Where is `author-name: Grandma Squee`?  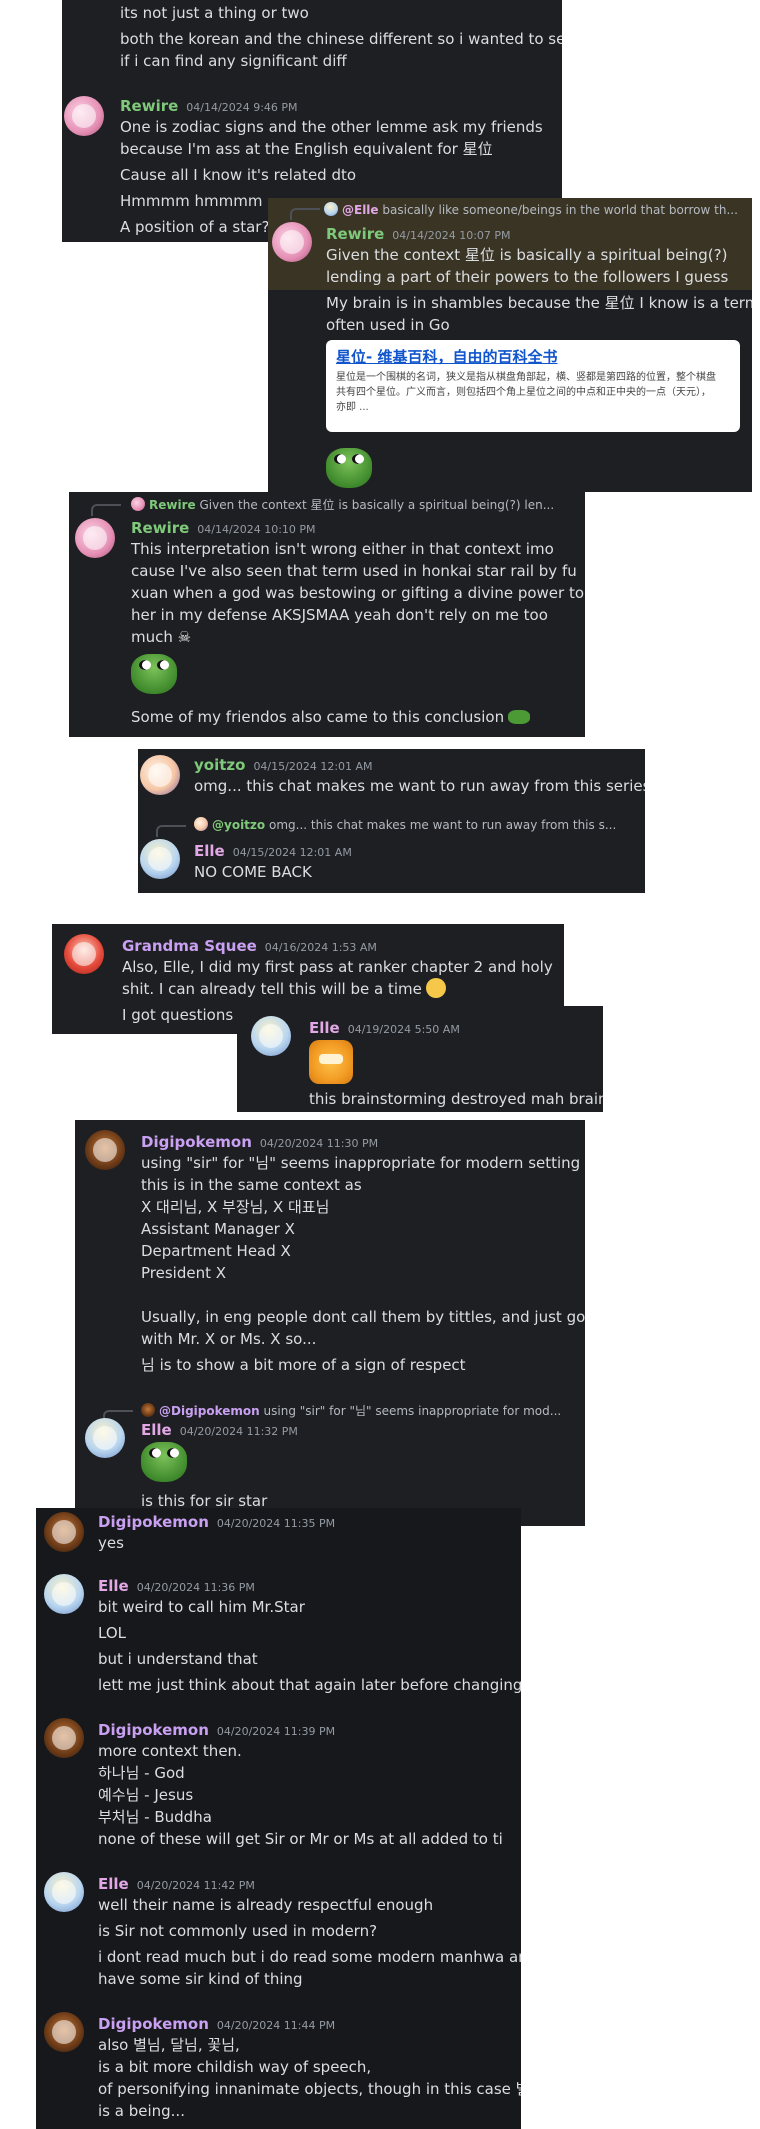
author-name: Grandma Squee is located at coordinates (189, 946).